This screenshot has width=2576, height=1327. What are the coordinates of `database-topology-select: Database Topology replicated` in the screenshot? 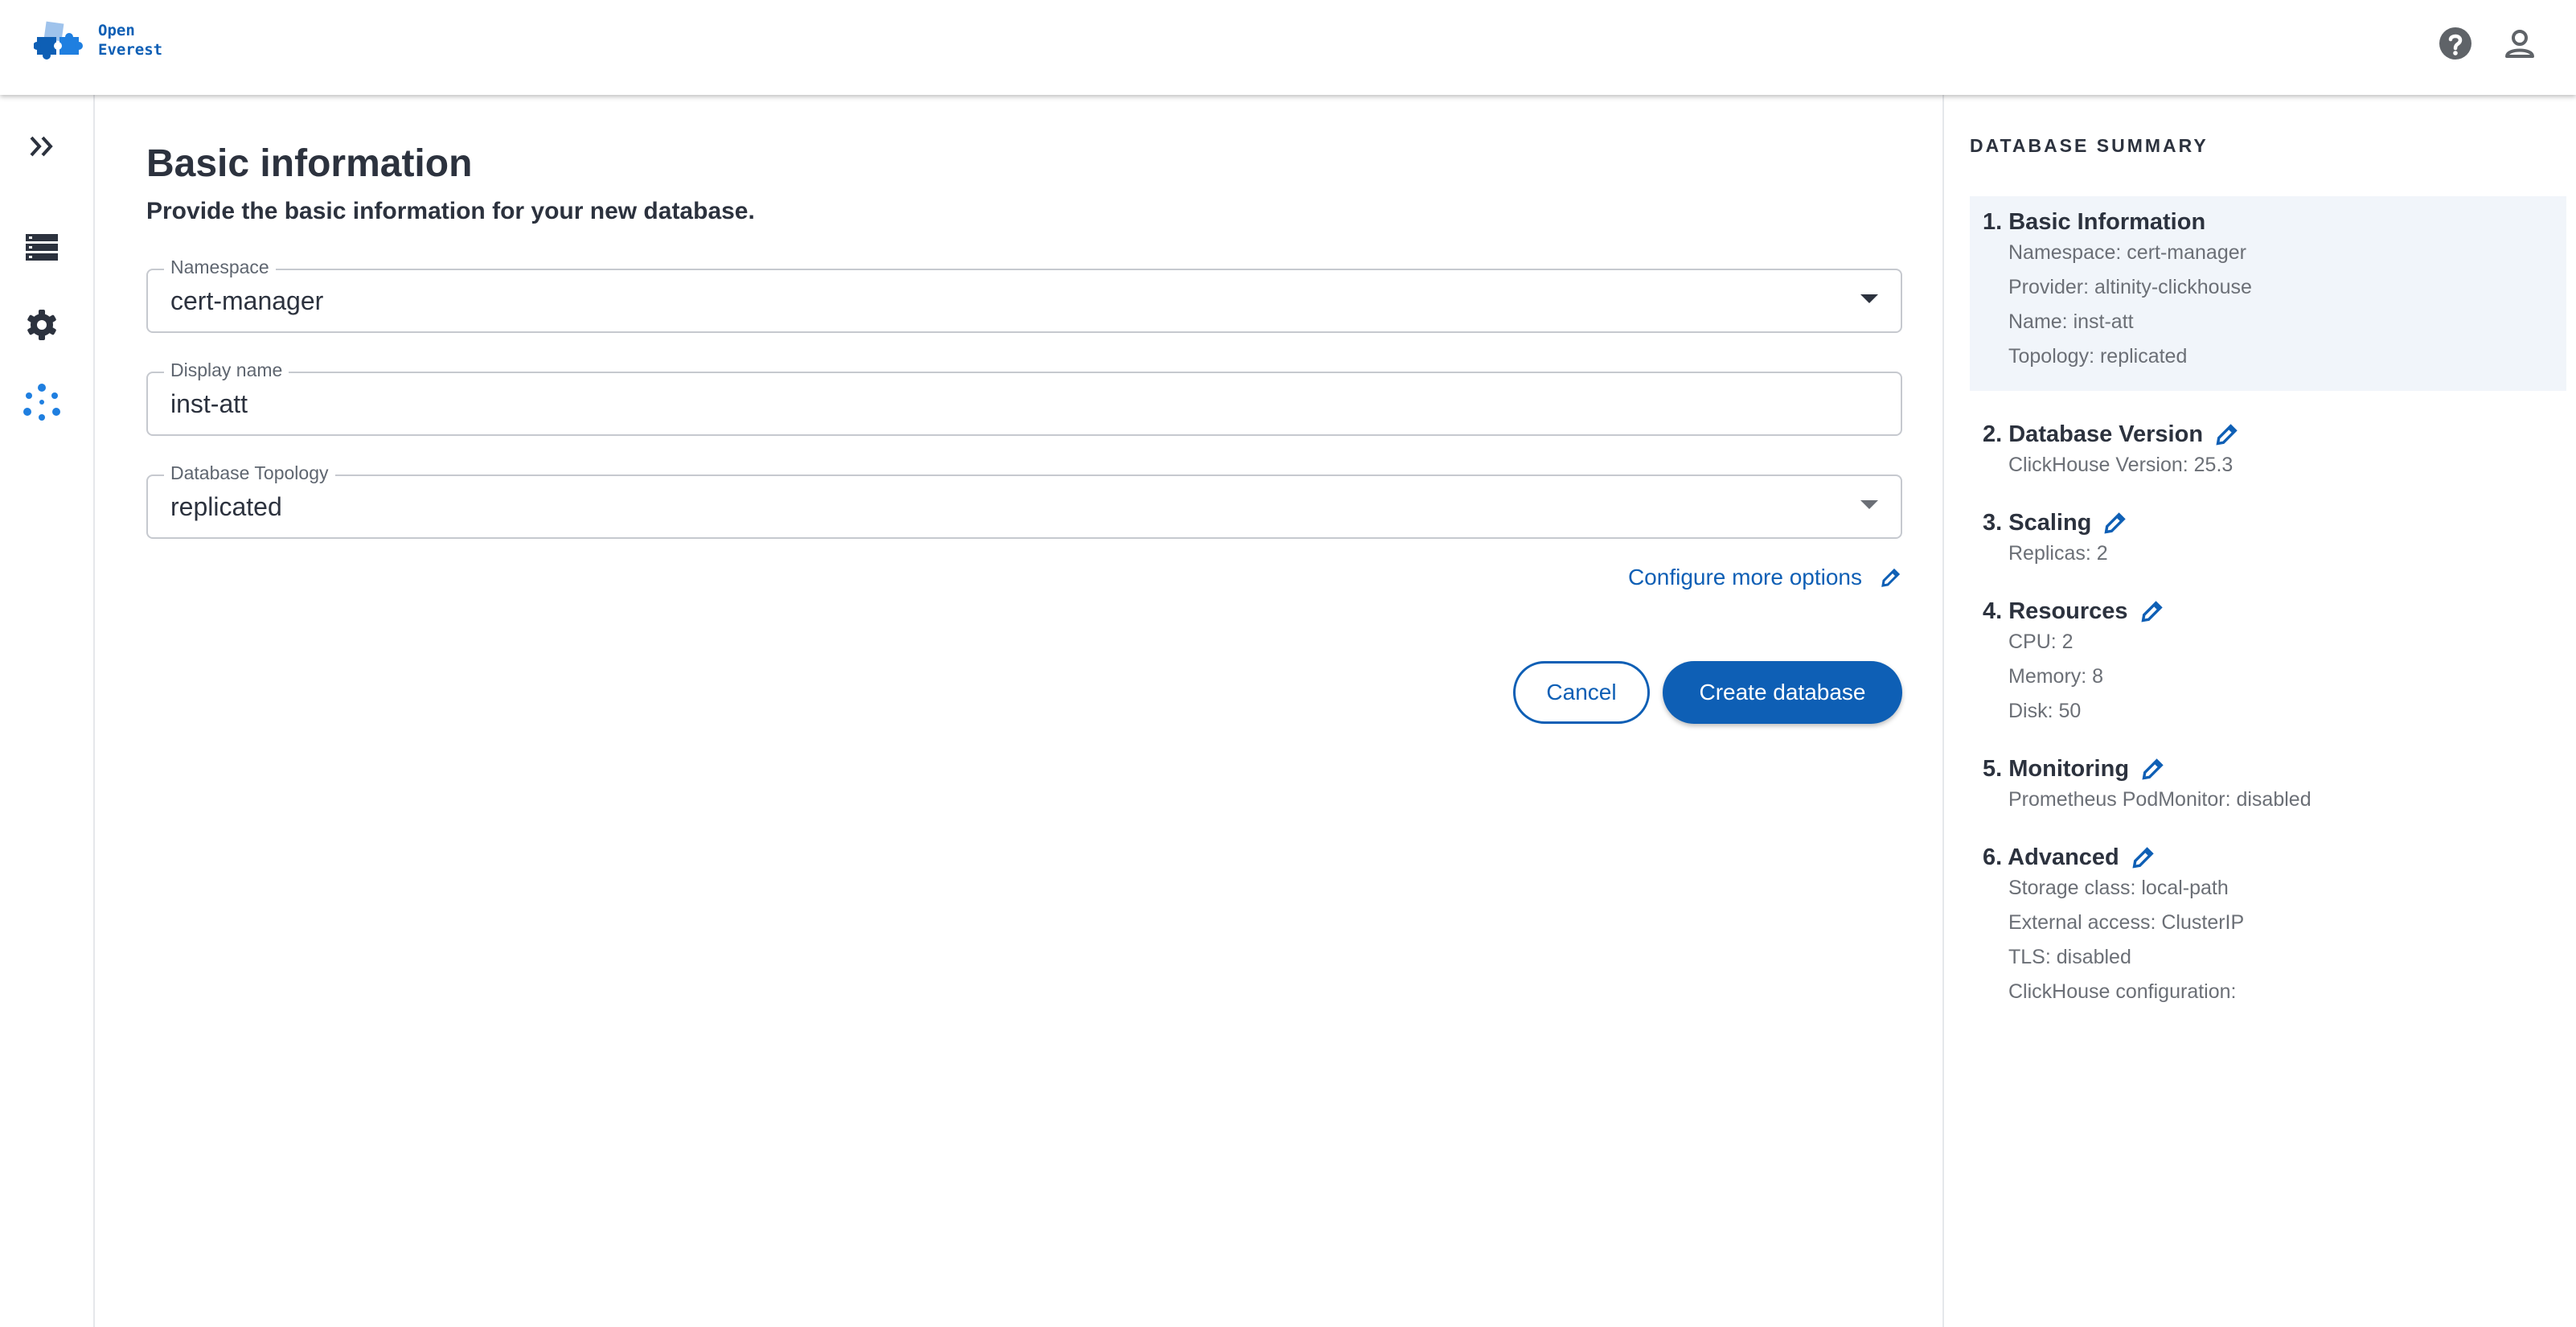 It's located at (1024, 500).